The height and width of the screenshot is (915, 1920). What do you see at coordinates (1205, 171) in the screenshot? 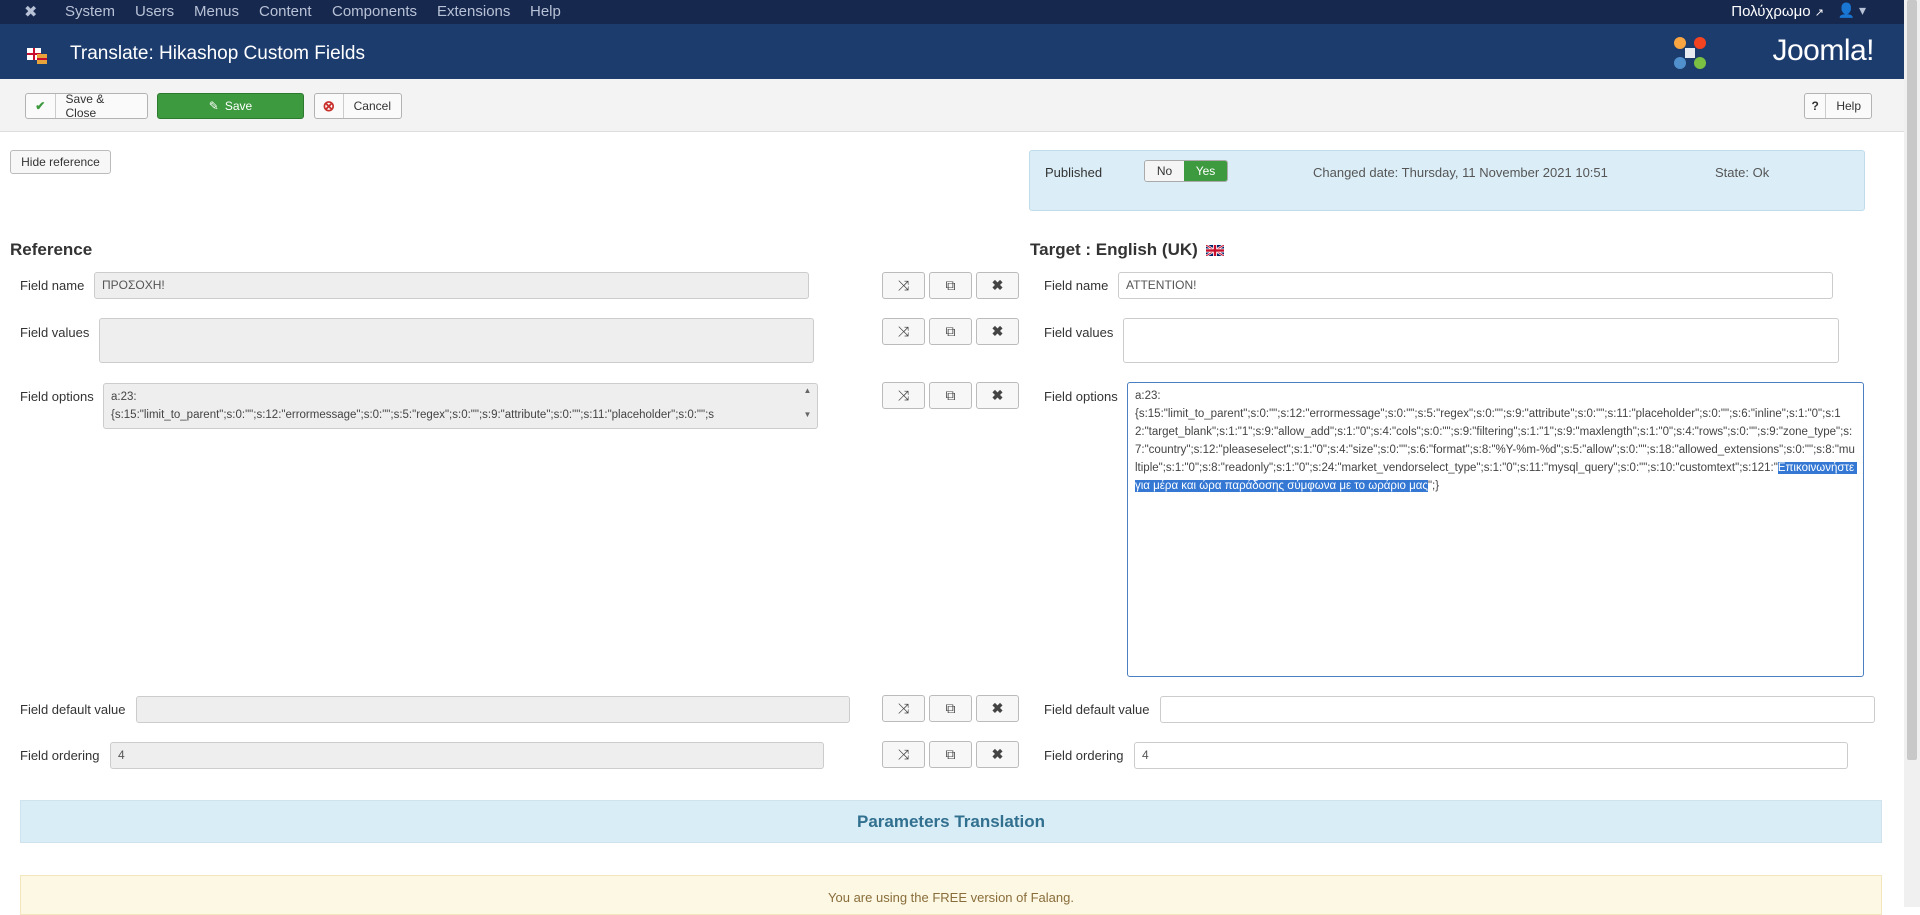
I see `published-yes: Yes` at bounding box center [1205, 171].